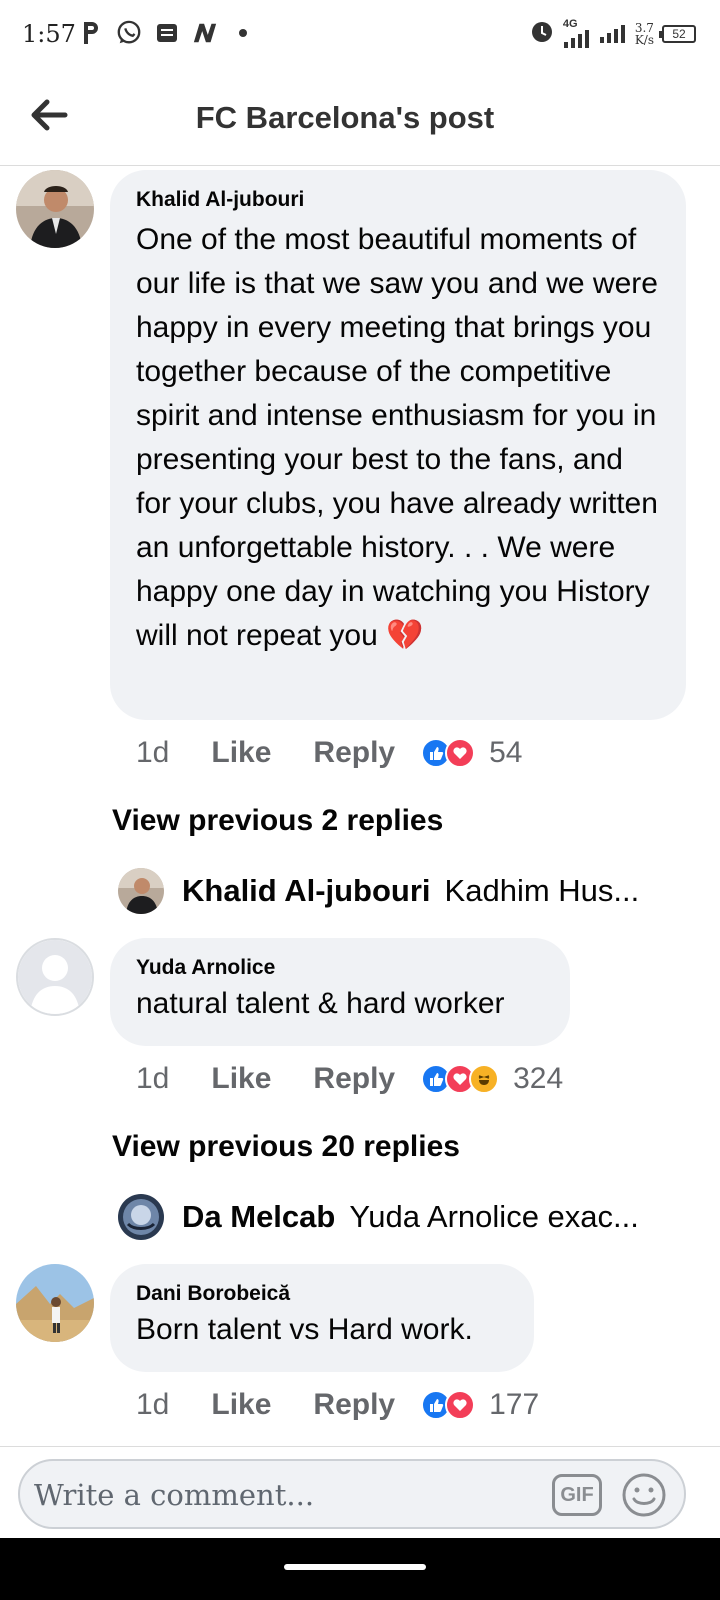 The image size is (720, 1600). What do you see at coordinates (49, 34) in the screenshot?
I see `status-time: 1:57` at bounding box center [49, 34].